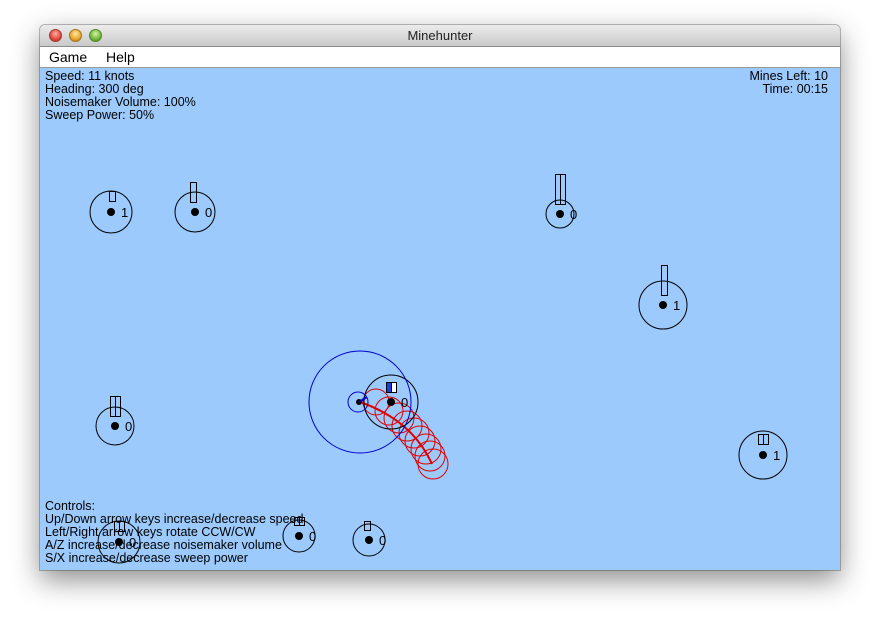 This screenshot has height=624, width=880. What do you see at coordinates (360, 402) in the screenshot?
I see `ship` at bounding box center [360, 402].